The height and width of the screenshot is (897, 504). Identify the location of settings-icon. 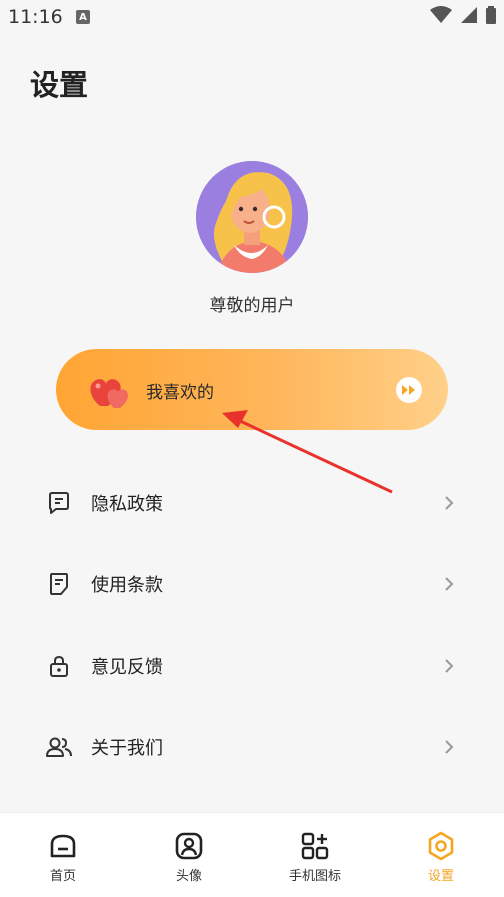
(441, 846).